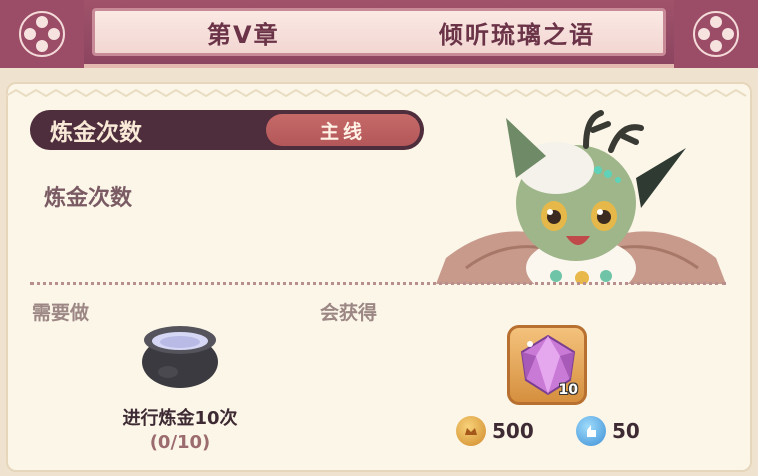 The image size is (758, 476). Describe the element at coordinates (513, 431) in the screenshot. I see `gold-amount: 500` at that location.